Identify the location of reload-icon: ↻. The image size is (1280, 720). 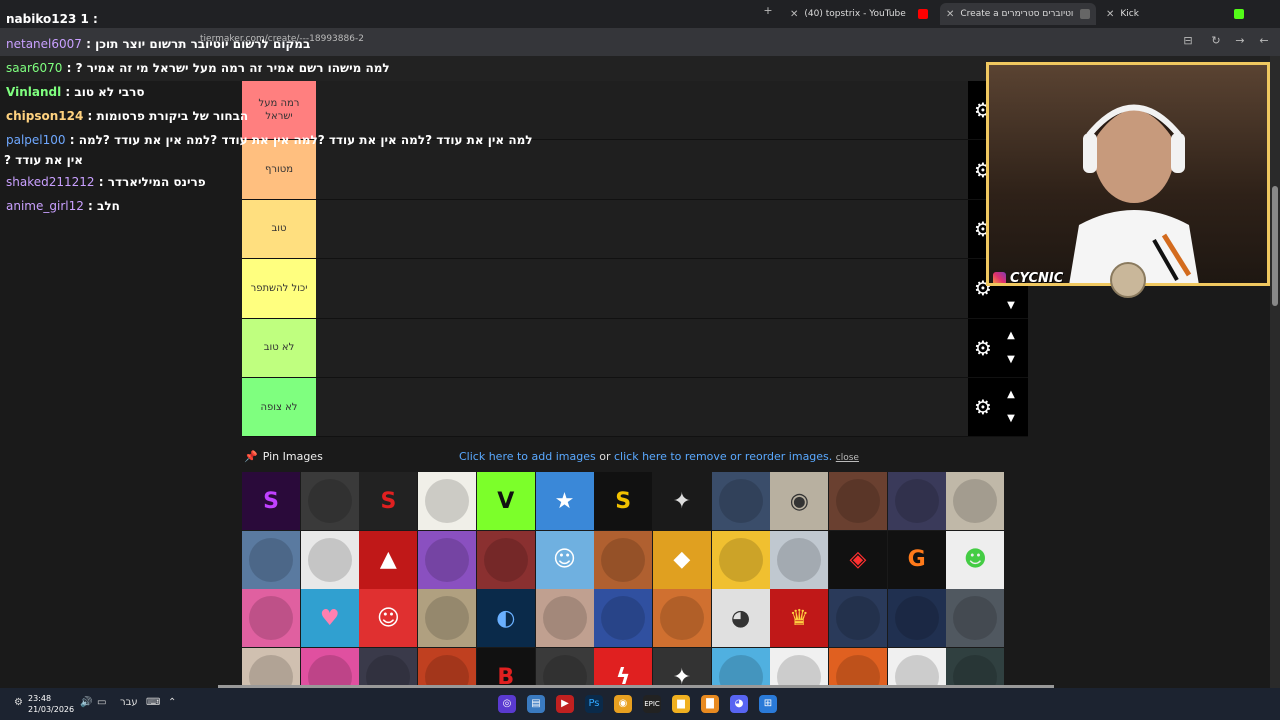
(1216, 41).